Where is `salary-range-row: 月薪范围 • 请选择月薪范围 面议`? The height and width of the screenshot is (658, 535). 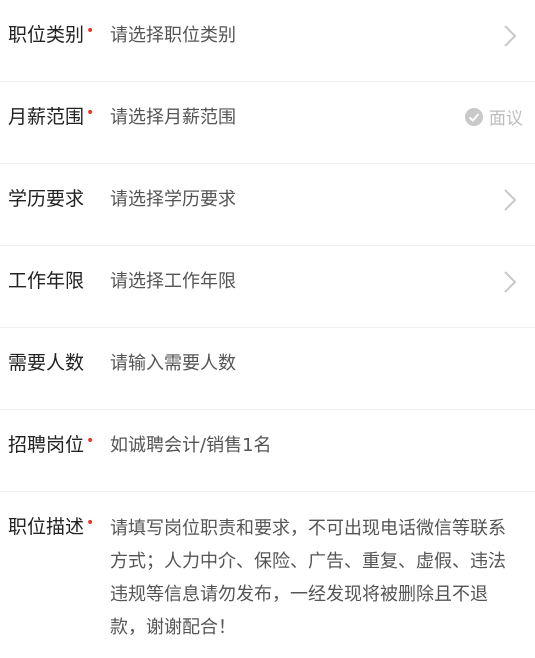 salary-range-row: 月薪范围 • 请选择月薪范围 面议 is located at coordinates (267, 123).